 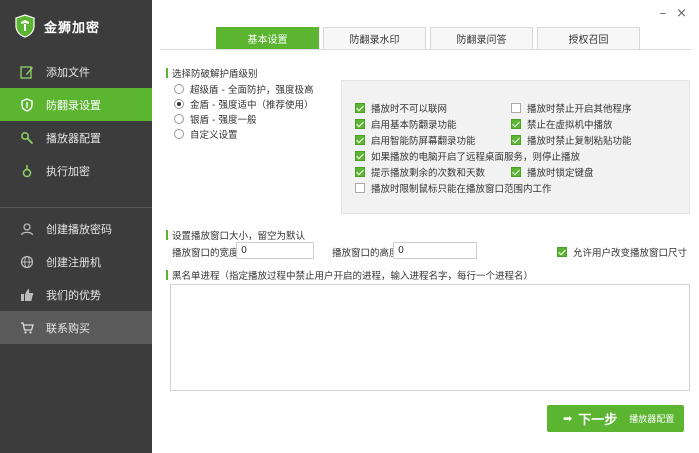 I want to click on option-label: 禁止在虚拟机中播放, so click(x=570, y=125).